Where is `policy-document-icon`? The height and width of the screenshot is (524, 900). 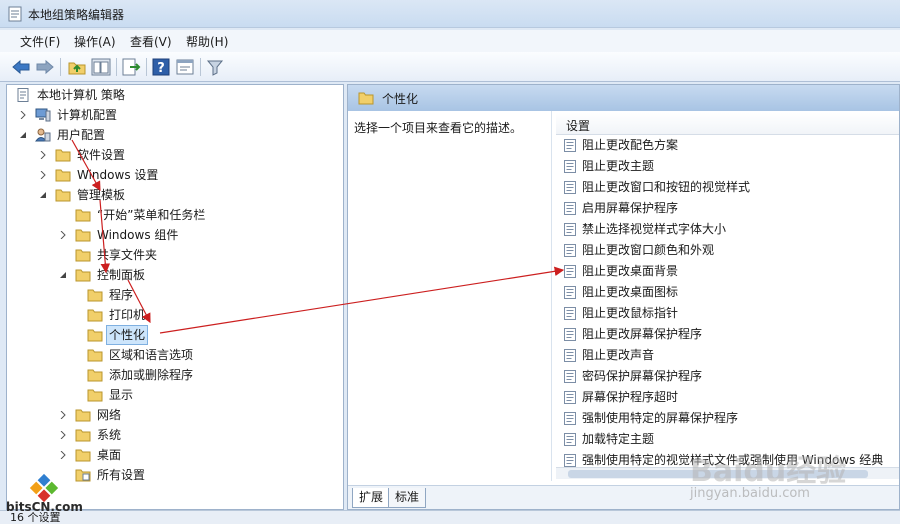
policy-document-icon is located at coordinates (23, 95).